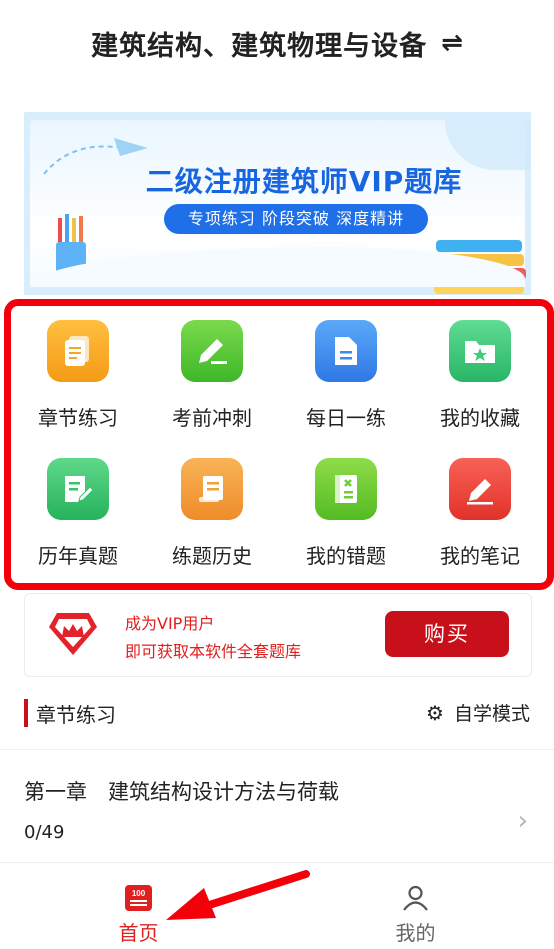 The image size is (554, 949). Describe the element at coordinates (346, 556) in the screenshot. I see `grid-item-label: 我的错题` at that location.